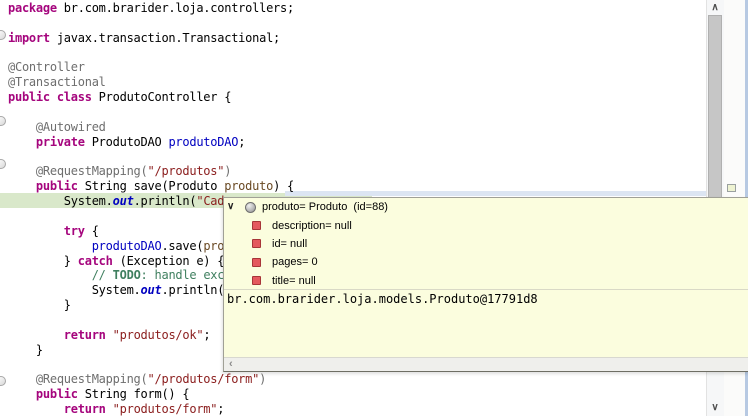  What do you see at coordinates (325, 207) in the screenshot?
I see `variable-root-label: produto= Produto (id=88)` at bounding box center [325, 207].